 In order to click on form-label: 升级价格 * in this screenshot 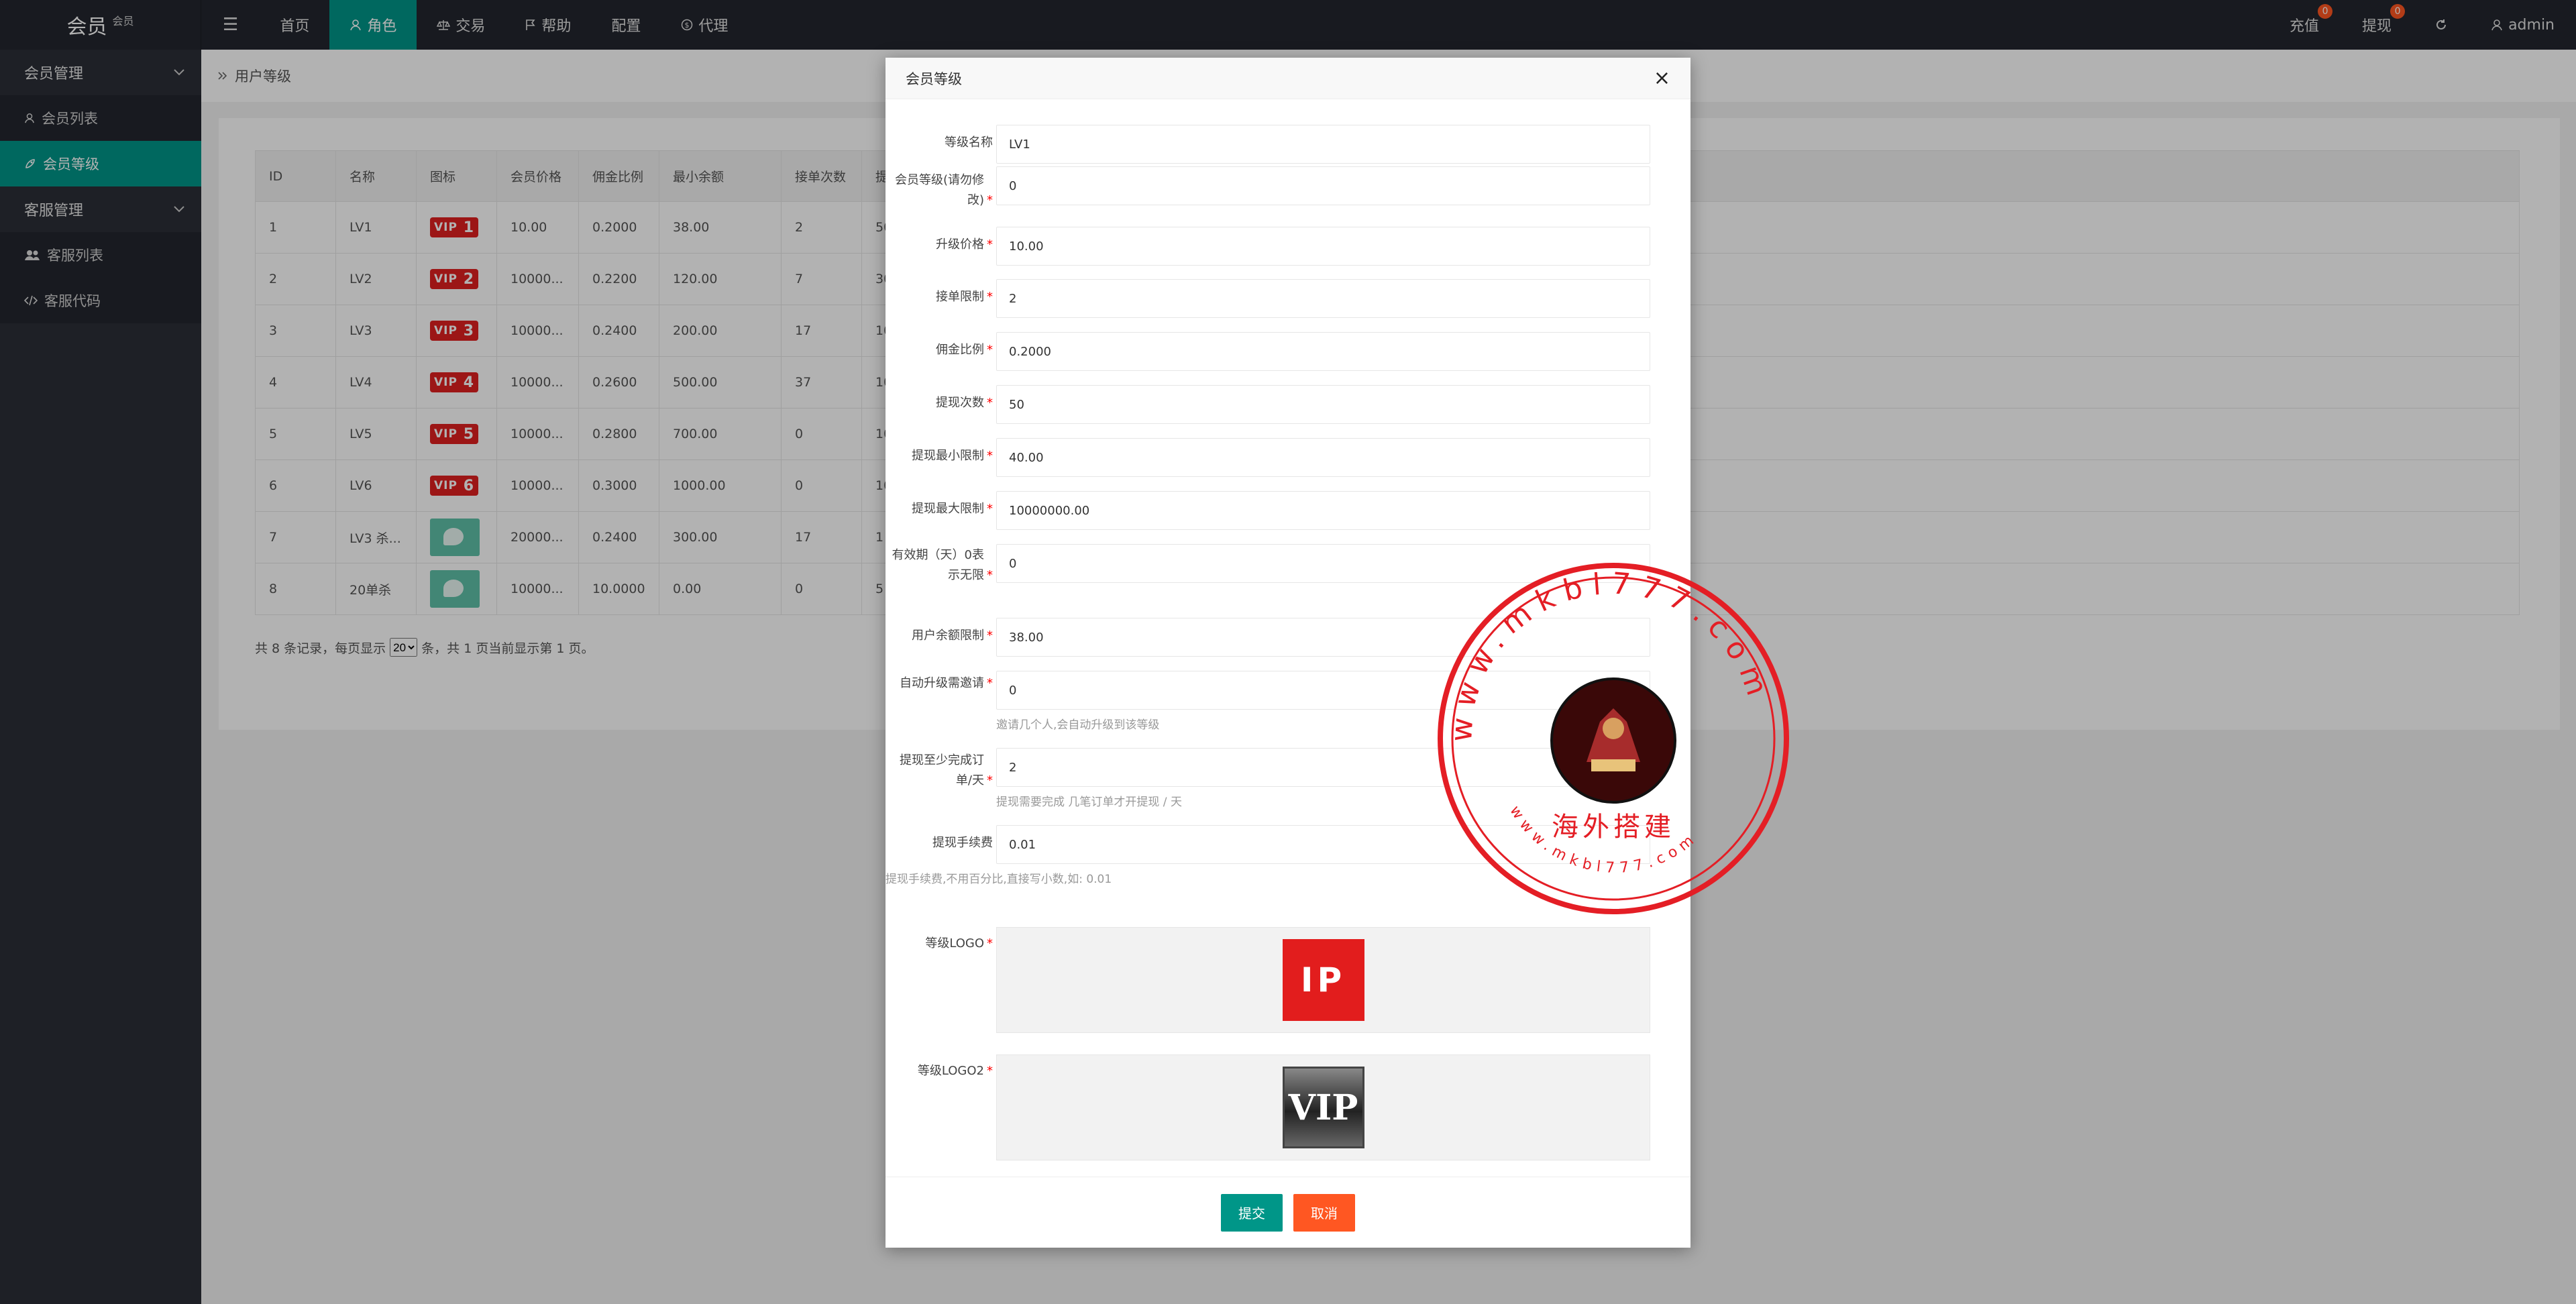, I will do `click(939, 245)`.